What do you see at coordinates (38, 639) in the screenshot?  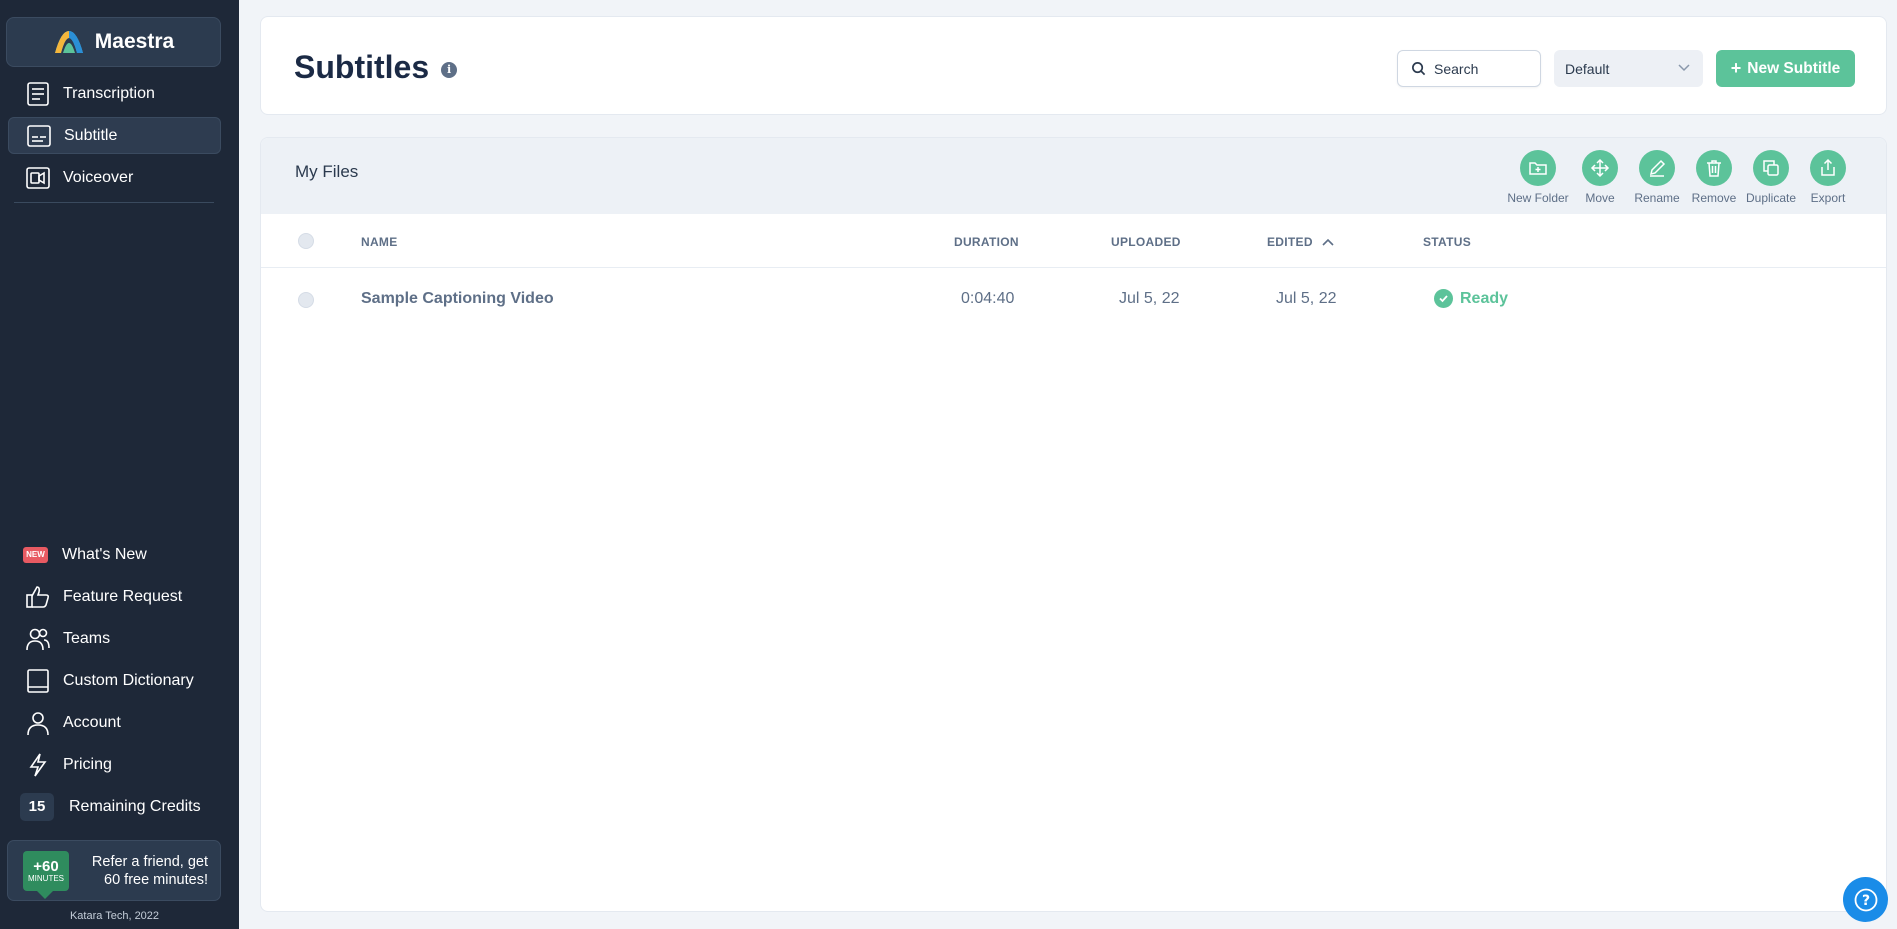 I see `teams-icon` at bounding box center [38, 639].